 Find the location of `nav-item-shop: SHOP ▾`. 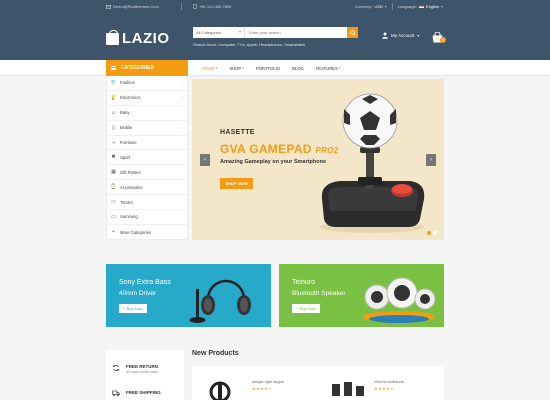

nav-item-shop: SHOP ▾ is located at coordinates (236, 68).